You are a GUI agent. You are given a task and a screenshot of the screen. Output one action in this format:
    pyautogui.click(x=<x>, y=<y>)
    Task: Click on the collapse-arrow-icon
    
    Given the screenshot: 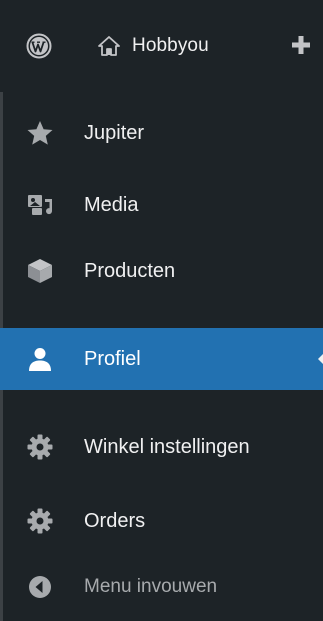 What is the action you would take?
    pyautogui.click(x=40, y=587)
    